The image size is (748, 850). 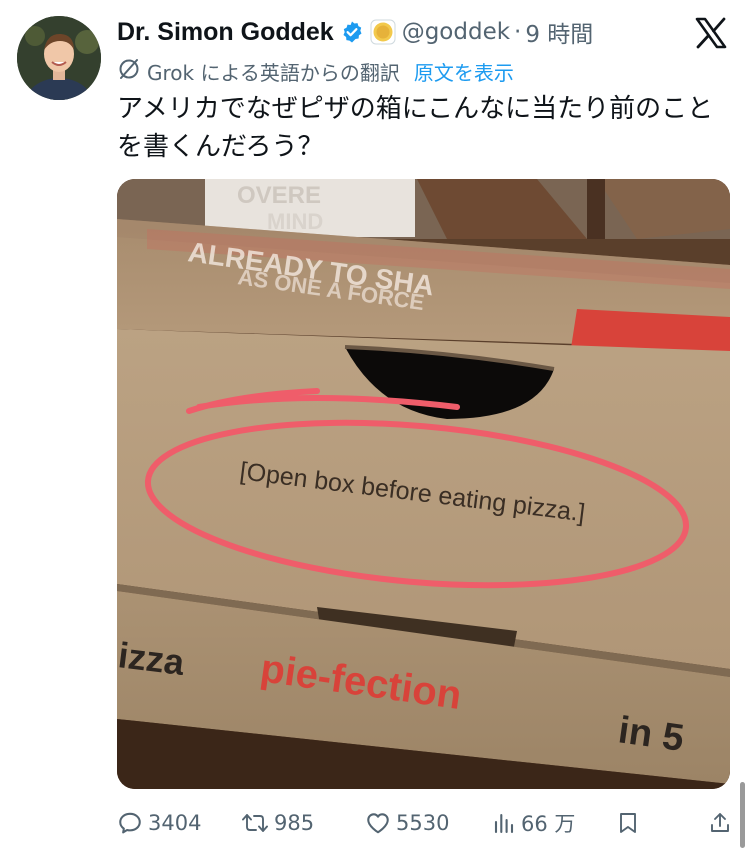 I want to click on bookmark-button, so click(x=656, y=823).